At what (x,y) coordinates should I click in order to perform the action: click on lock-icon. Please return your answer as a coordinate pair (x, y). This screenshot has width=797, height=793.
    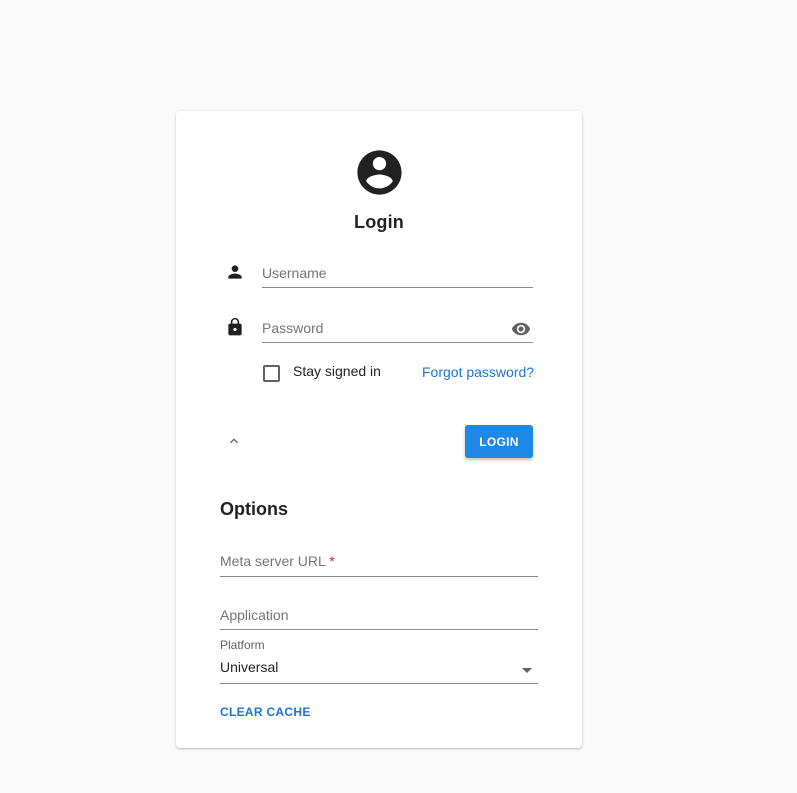
    Looking at the image, I should click on (235, 326).